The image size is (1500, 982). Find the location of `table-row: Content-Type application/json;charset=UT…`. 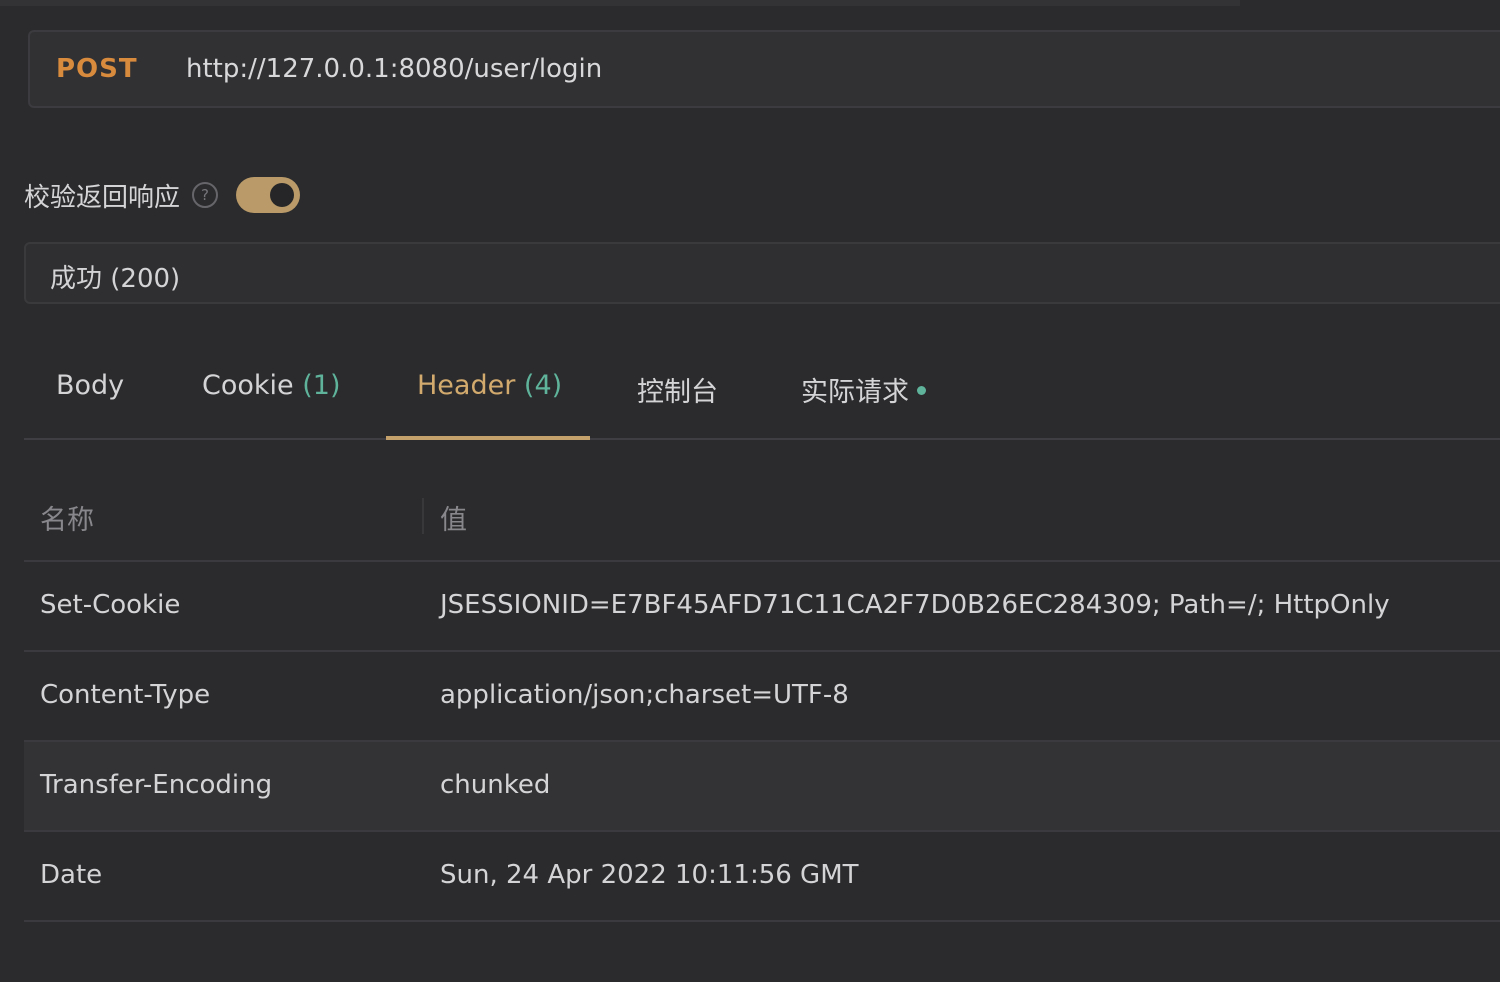

table-row: Content-Type application/json;charset=UT… is located at coordinates (762, 697).